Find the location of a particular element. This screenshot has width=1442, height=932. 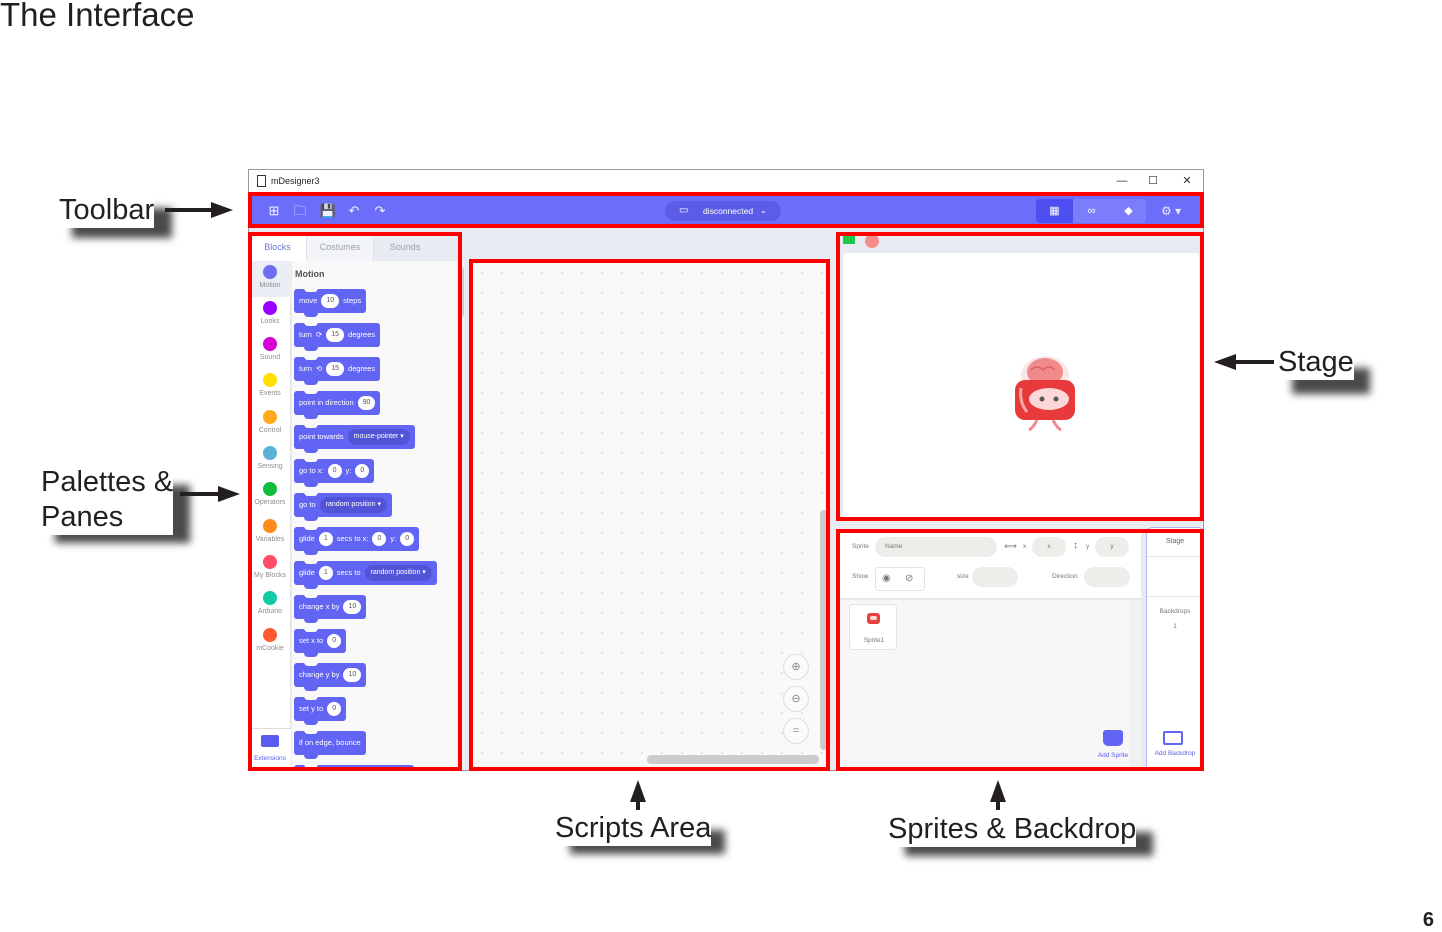

category-label: Control is located at coordinates (270, 430).